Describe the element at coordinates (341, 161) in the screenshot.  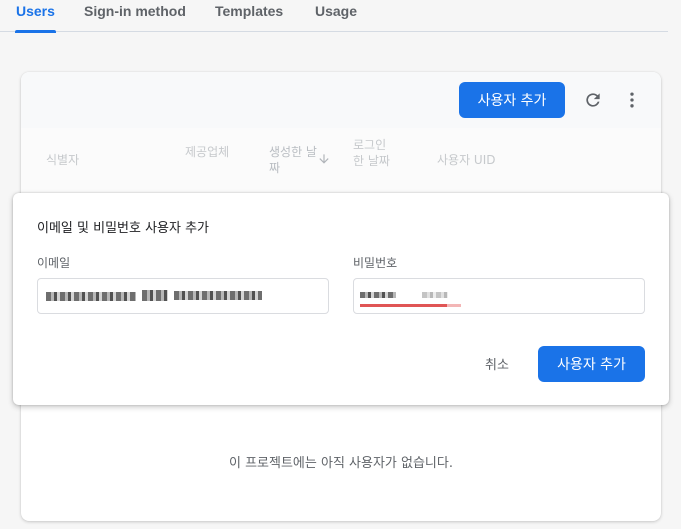
I see `users-table-header: 식별자 제공업체 생성한 날짜 로그인한 날짜 사용자 UID` at that location.